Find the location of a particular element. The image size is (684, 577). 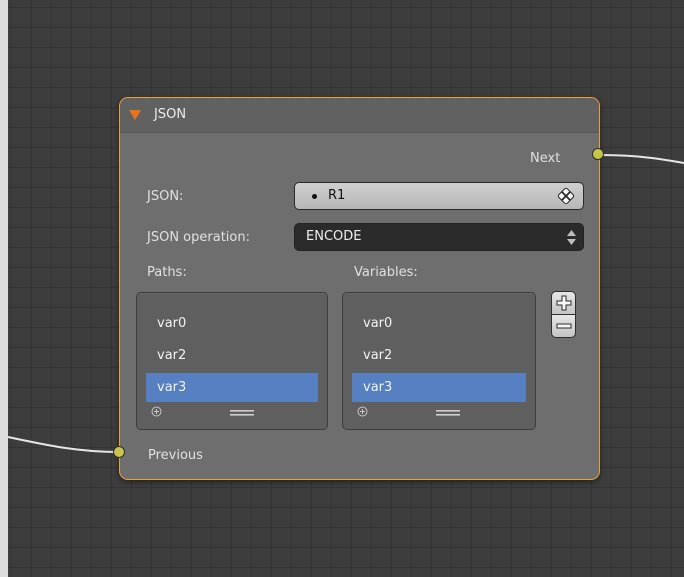

next-output-socket is located at coordinates (598, 154).